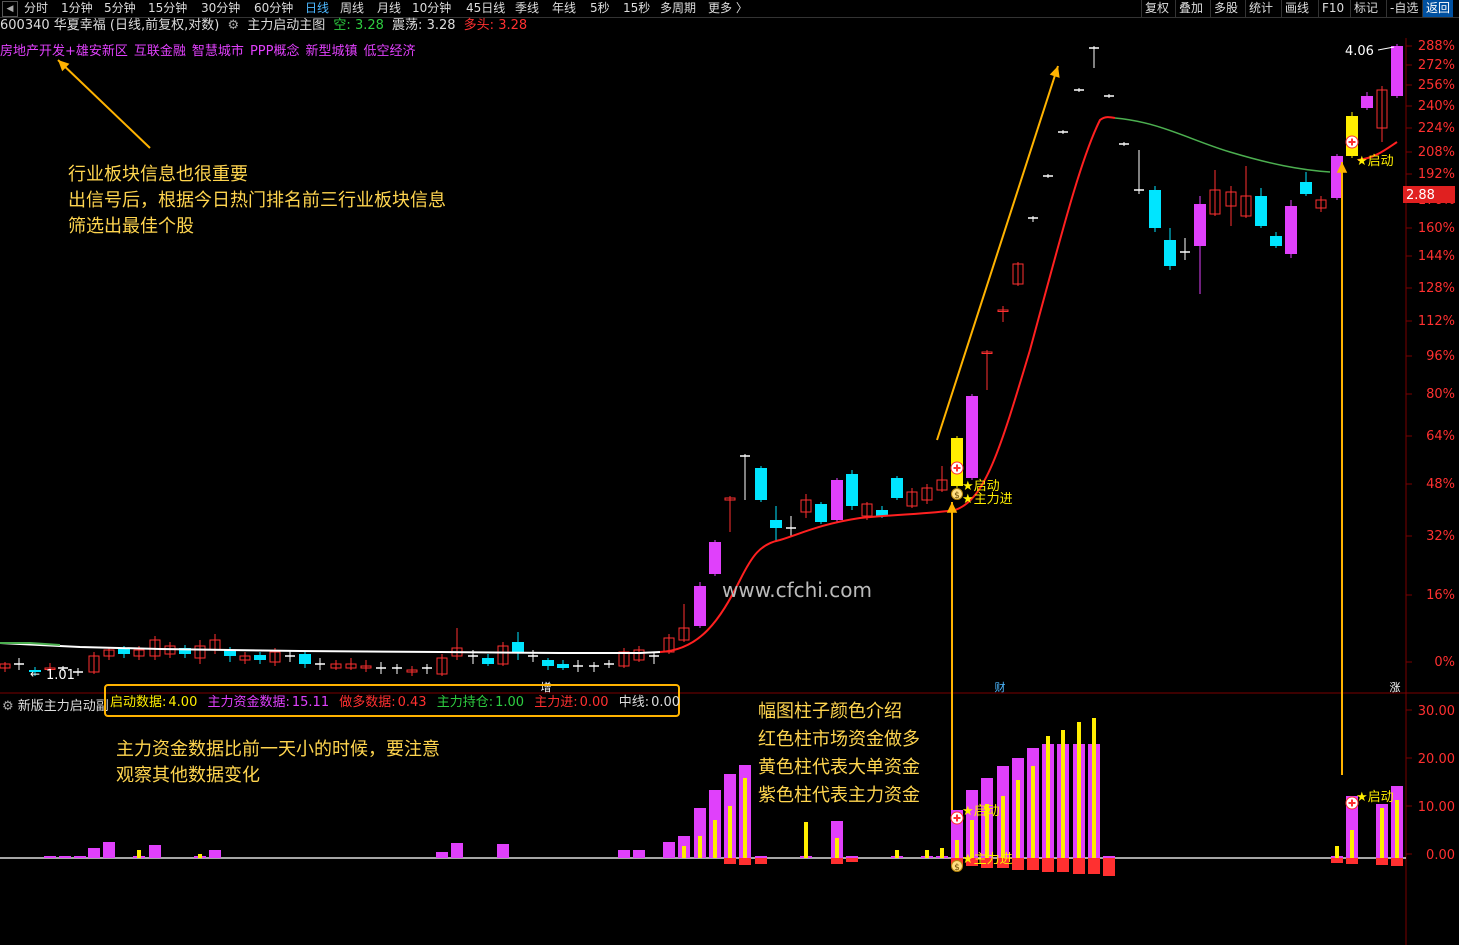 The height and width of the screenshot is (945, 1459). What do you see at coordinates (1222, 145) in the screenshot?
I see `trend-line-green` at bounding box center [1222, 145].